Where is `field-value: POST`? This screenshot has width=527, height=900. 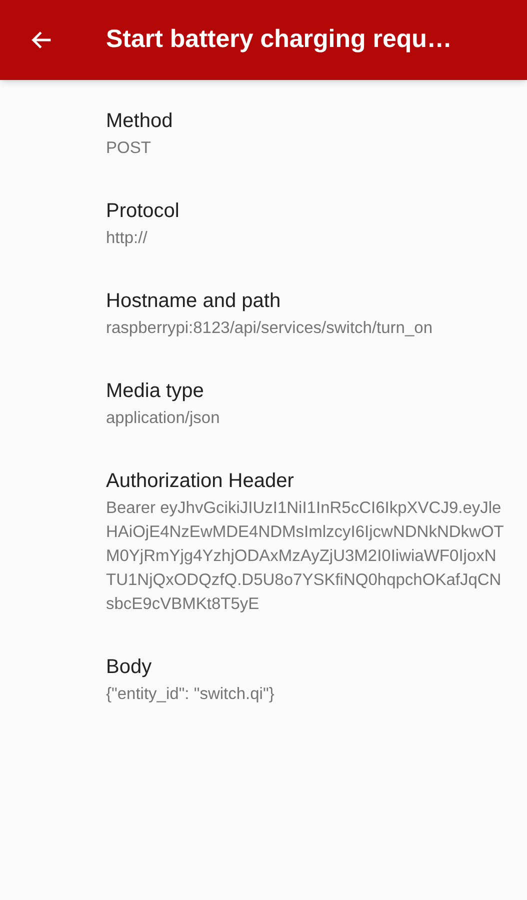
field-value: POST is located at coordinates (129, 148).